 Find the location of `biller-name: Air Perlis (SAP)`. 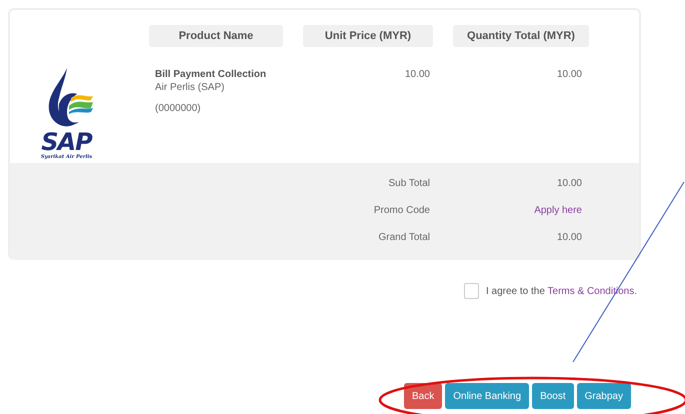

biller-name: Air Perlis (SAP) is located at coordinates (190, 88).